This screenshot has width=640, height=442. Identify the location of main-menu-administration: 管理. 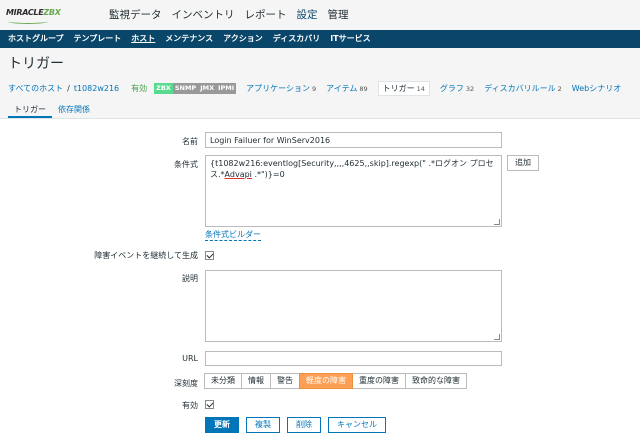
(338, 15).